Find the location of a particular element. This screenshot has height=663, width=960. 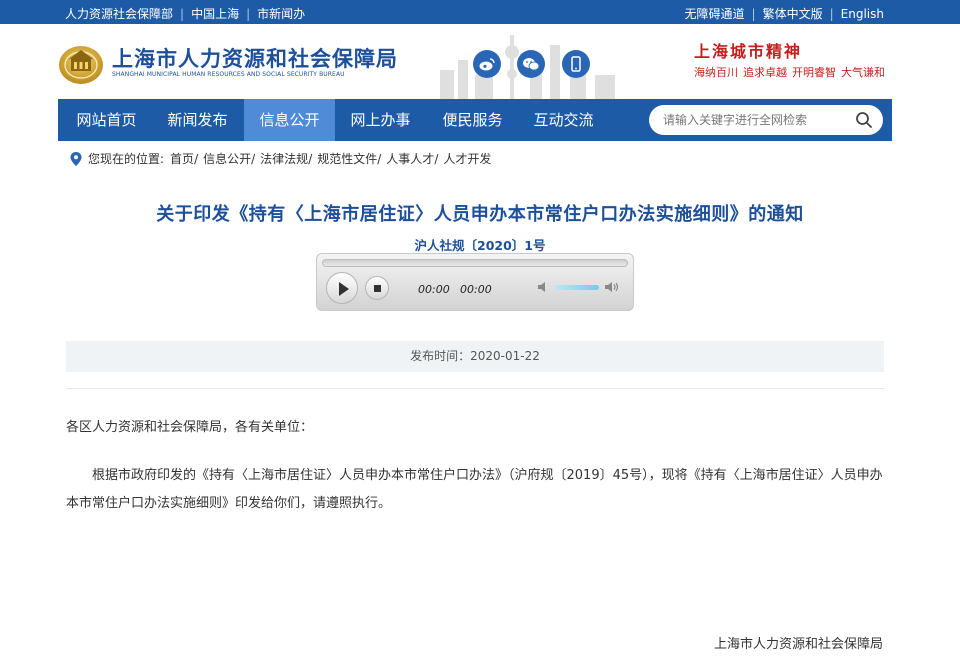

volume-down-icon is located at coordinates (544, 287).